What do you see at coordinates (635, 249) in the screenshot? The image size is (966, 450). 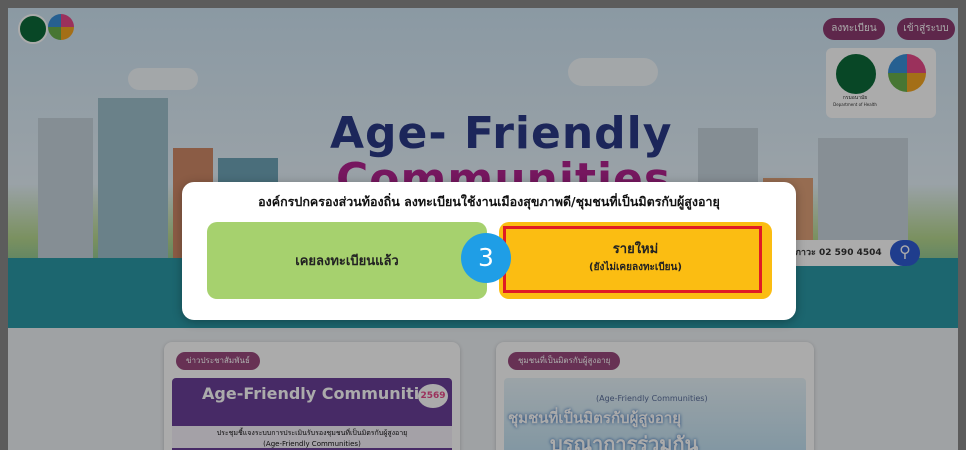 I see `new-registration-label: รายใหม่` at bounding box center [635, 249].